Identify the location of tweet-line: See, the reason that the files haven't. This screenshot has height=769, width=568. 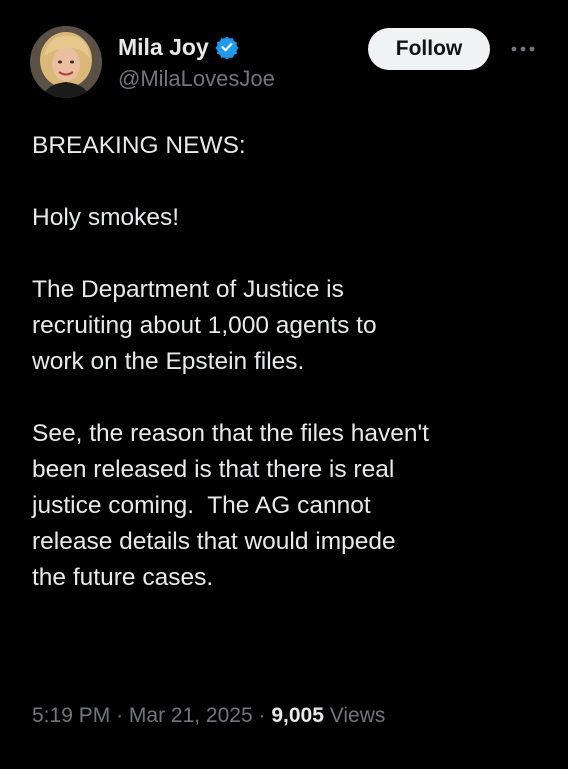
(230, 433).